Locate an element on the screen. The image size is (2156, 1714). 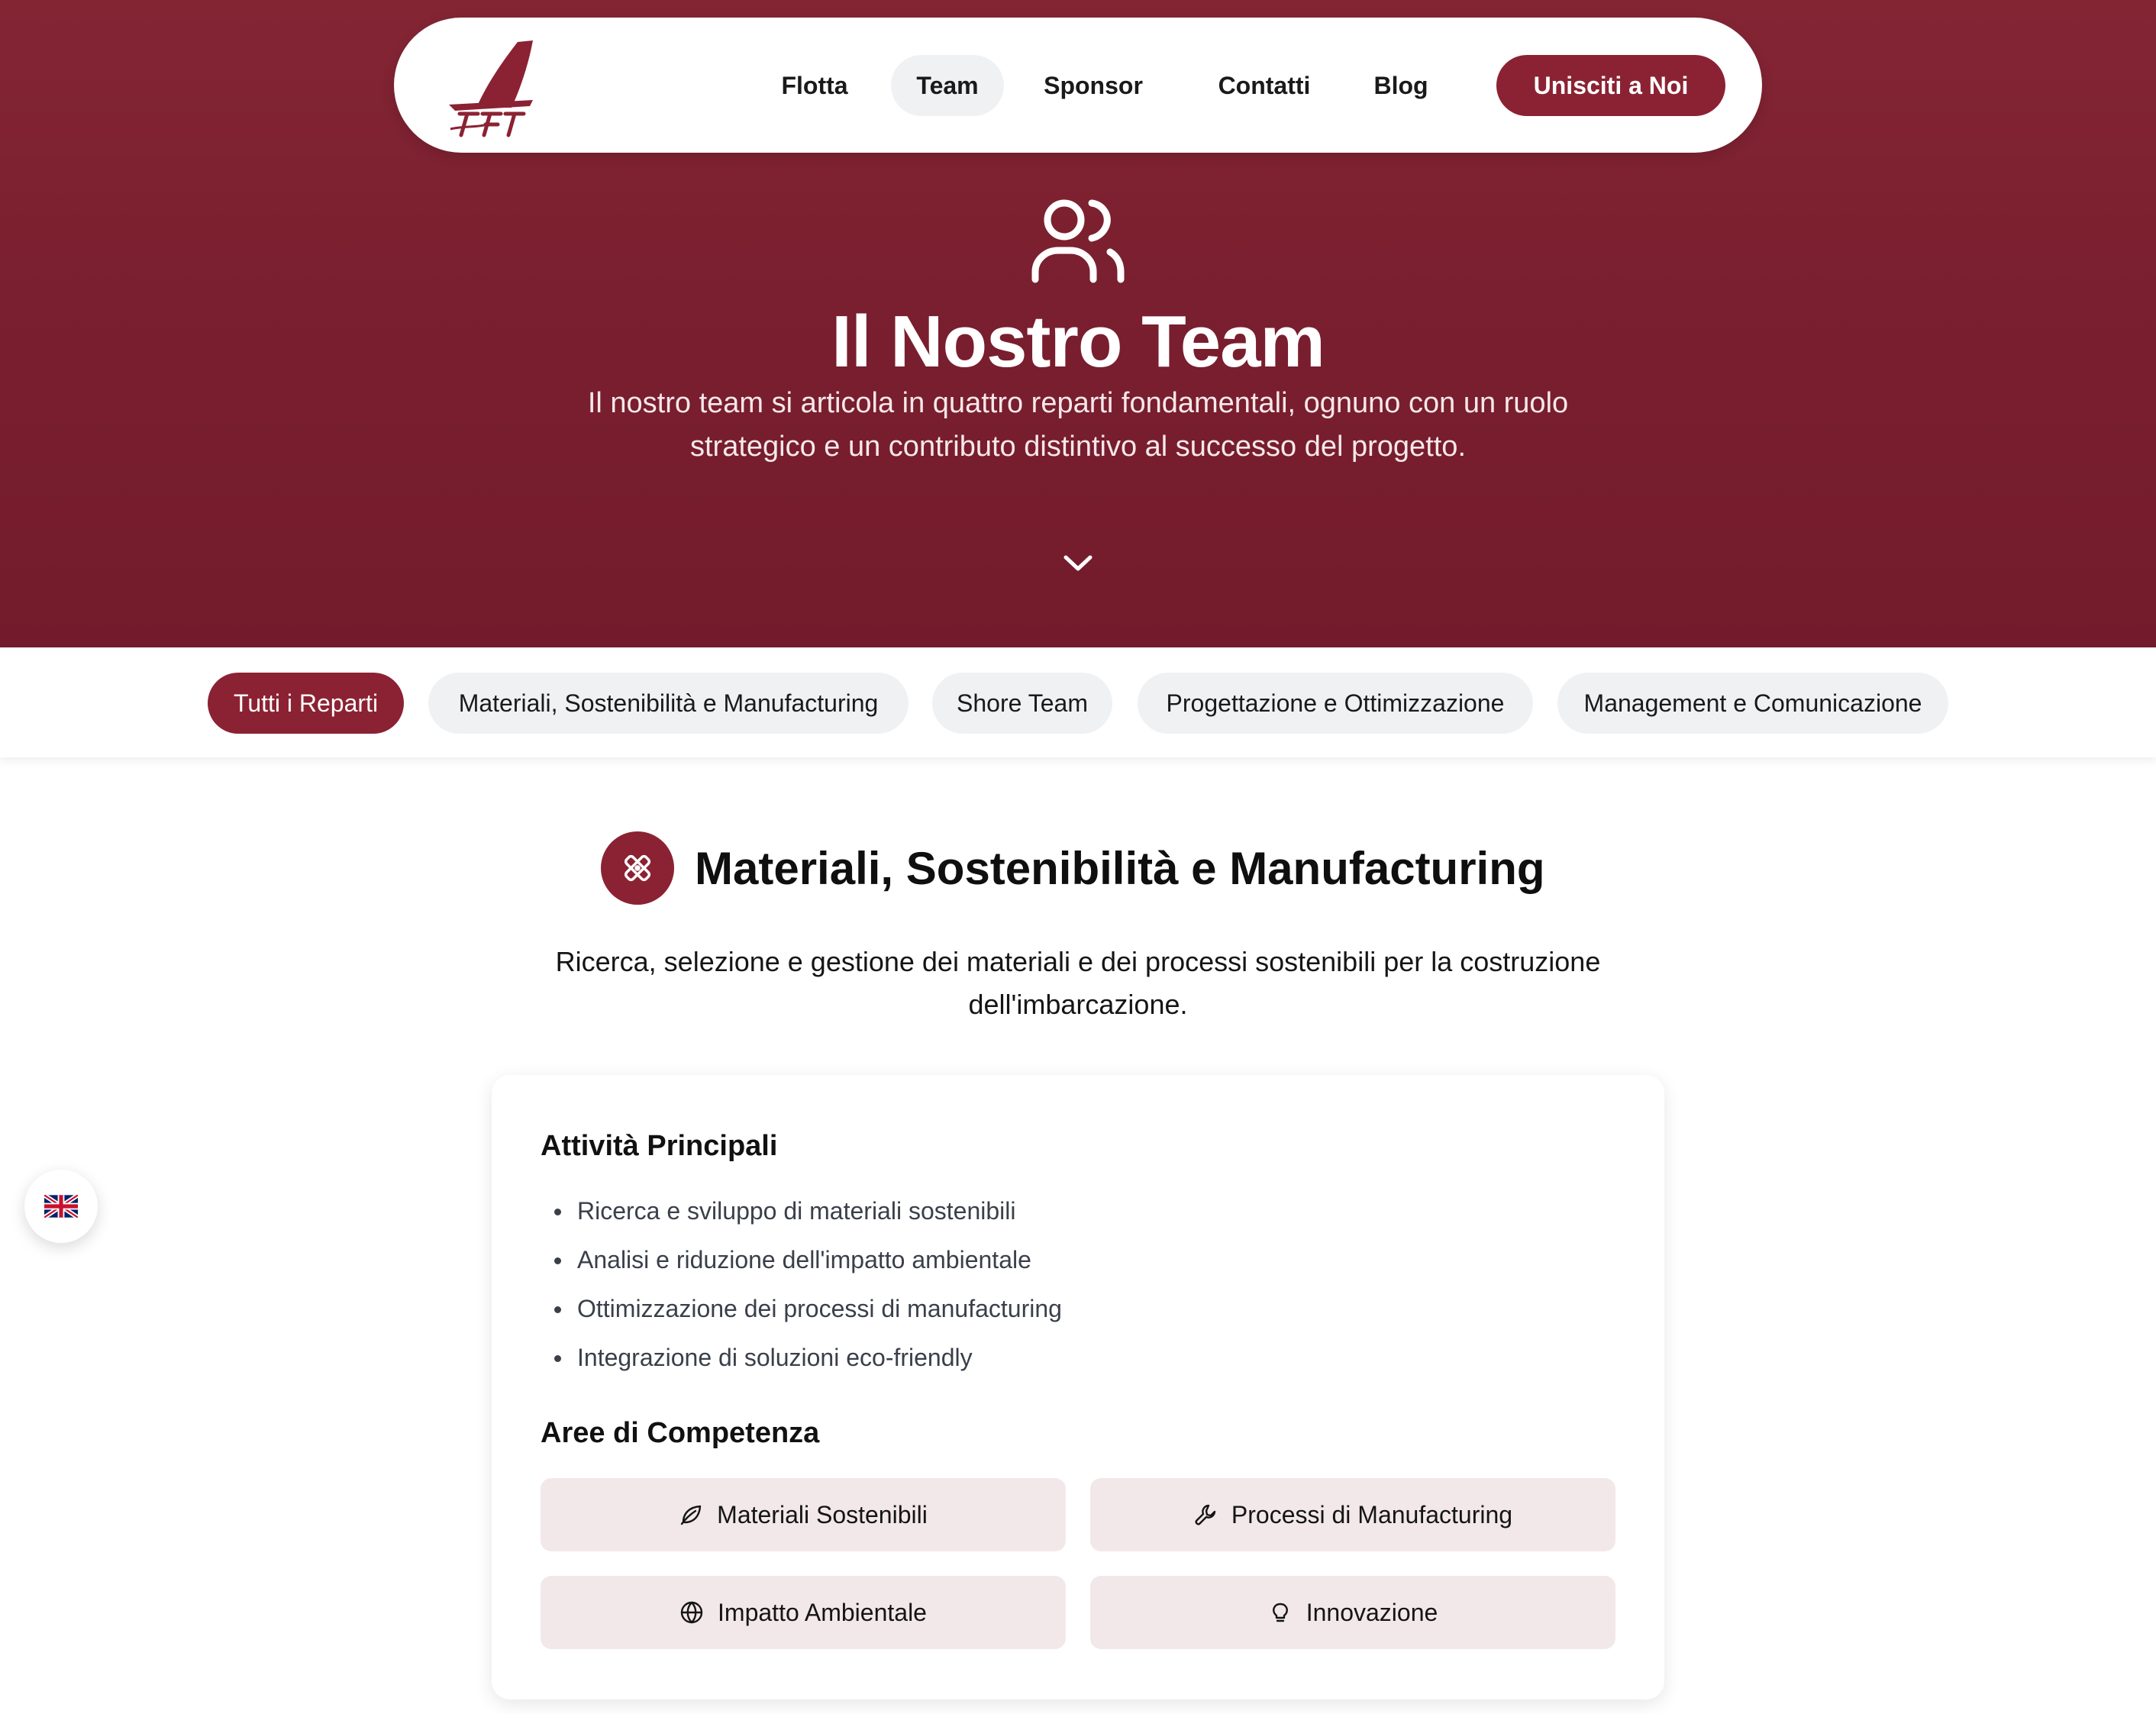
tools-icon is located at coordinates (637, 868).